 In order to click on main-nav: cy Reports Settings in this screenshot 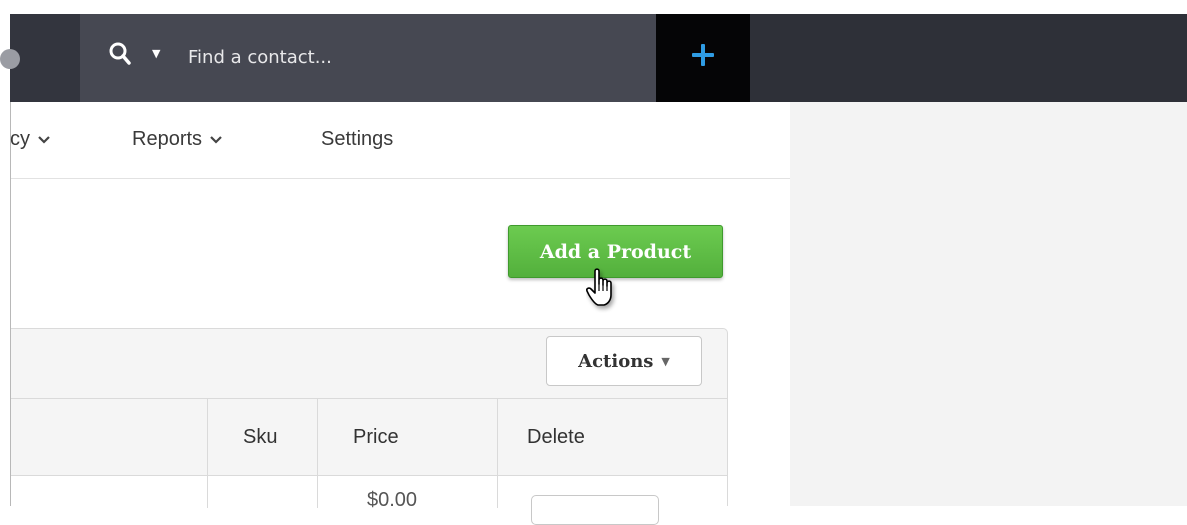, I will do `click(400, 140)`.